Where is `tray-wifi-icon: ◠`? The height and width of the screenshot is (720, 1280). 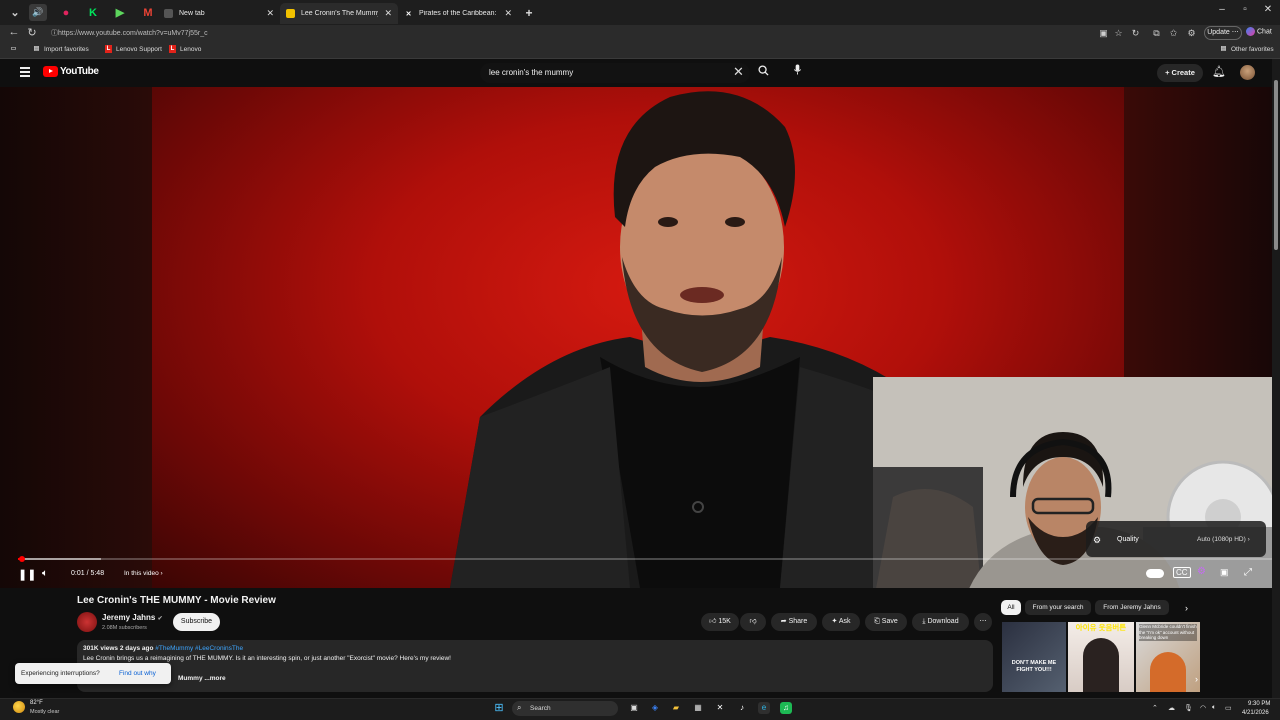 tray-wifi-icon: ◠ is located at coordinates (1203, 708).